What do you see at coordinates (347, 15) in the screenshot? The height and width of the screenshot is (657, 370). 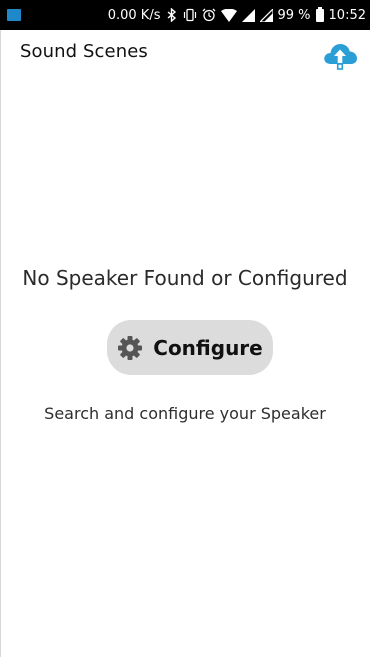 I see `clock: 10:52` at bounding box center [347, 15].